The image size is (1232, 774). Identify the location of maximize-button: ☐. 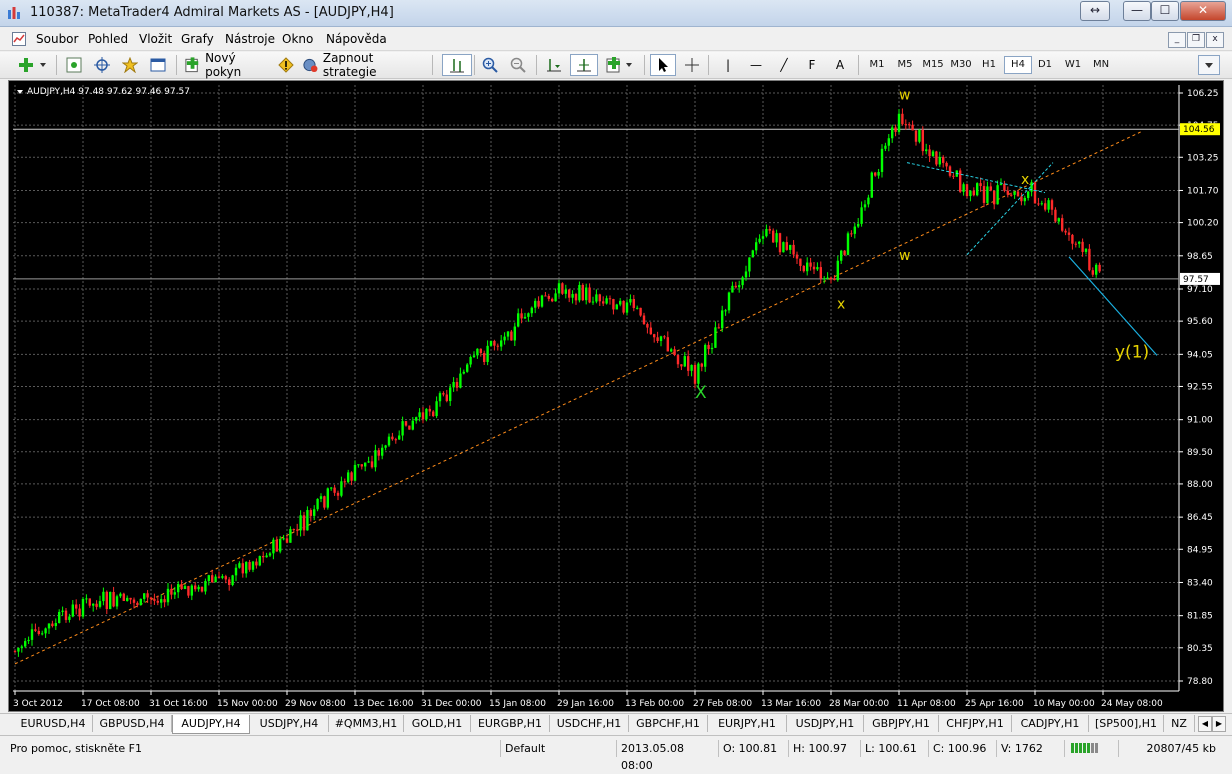
(1165, 11).